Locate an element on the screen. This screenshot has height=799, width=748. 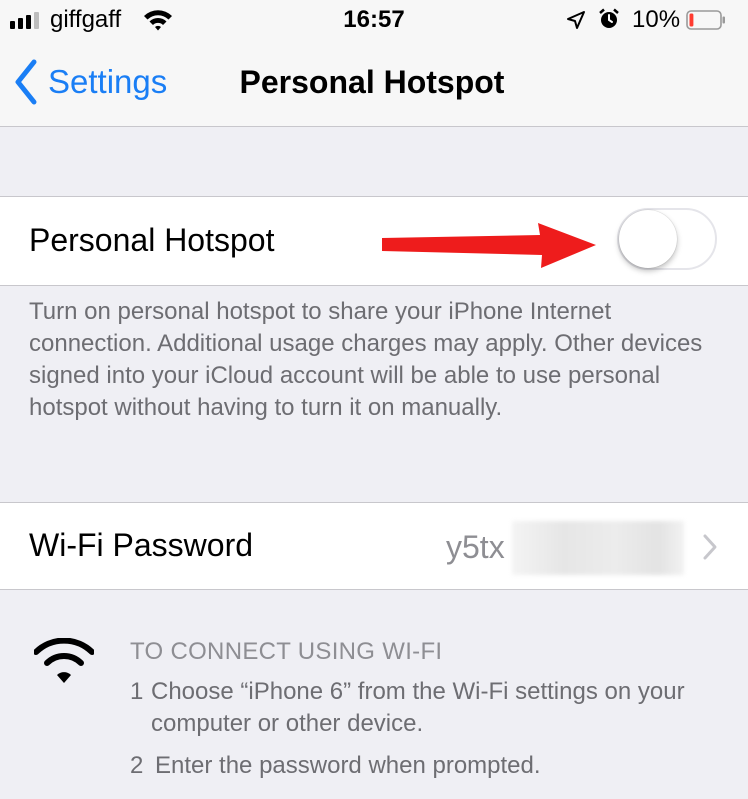
personal-hotspot-label: Personal Hotspot is located at coordinates (152, 240).